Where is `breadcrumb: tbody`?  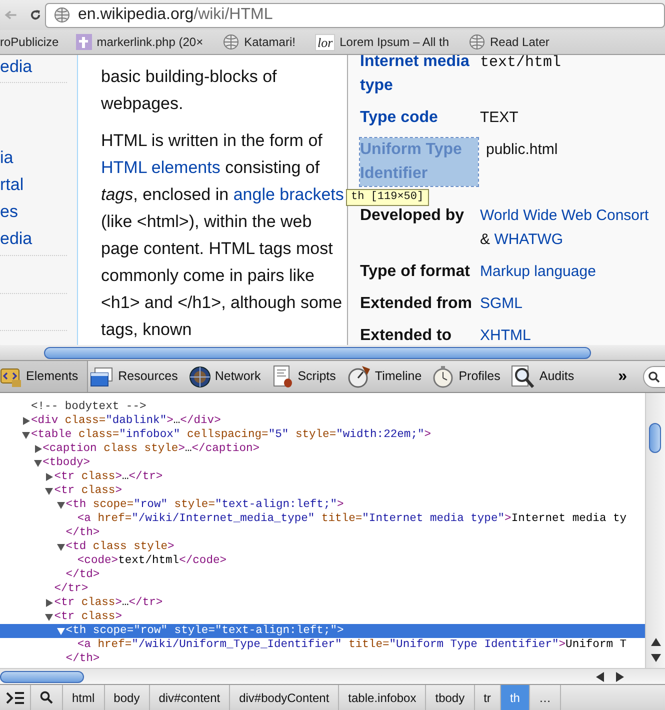
breadcrumb: tbody is located at coordinates (450, 697).